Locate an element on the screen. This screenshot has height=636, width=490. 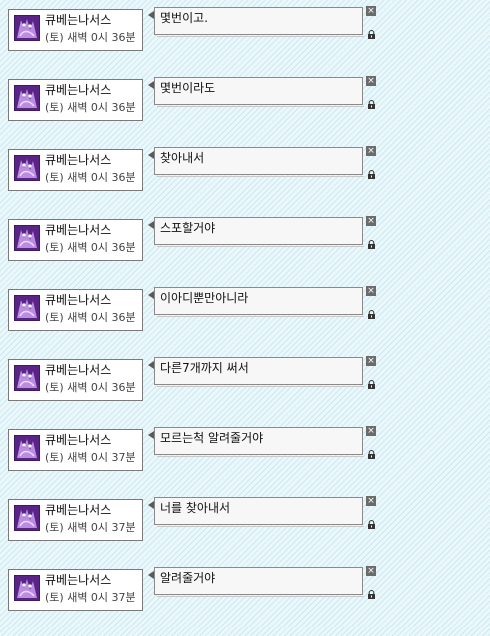
message-bubble: 다른7개까지 써서 is located at coordinates (255, 371).